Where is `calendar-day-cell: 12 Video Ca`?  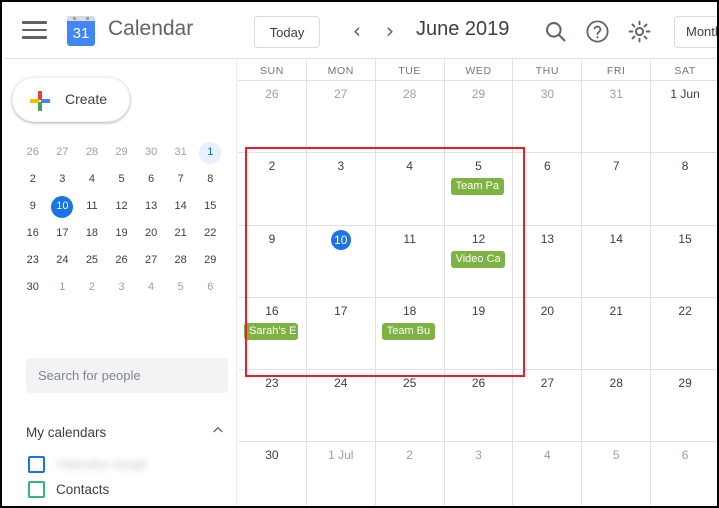
calendar-day-cell: 12 Video Ca is located at coordinates (478, 261).